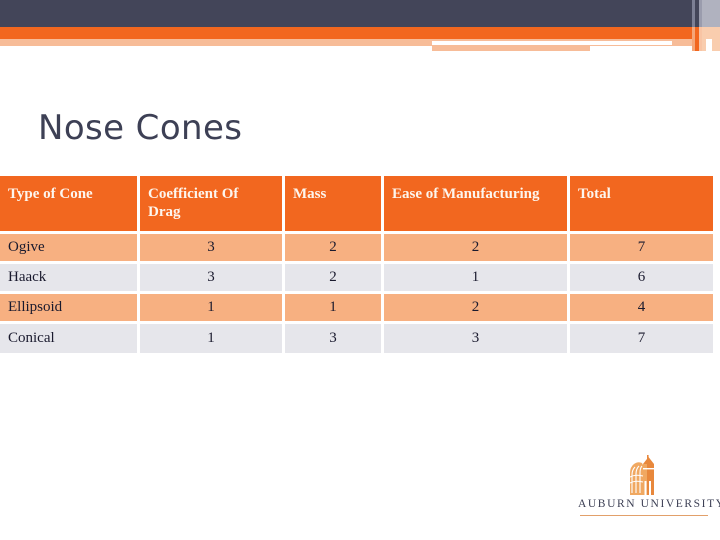 Image resolution: width=720 pixels, height=540 pixels. What do you see at coordinates (477, 279) in the screenshot?
I see `cell-ease: 1` at bounding box center [477, 279].